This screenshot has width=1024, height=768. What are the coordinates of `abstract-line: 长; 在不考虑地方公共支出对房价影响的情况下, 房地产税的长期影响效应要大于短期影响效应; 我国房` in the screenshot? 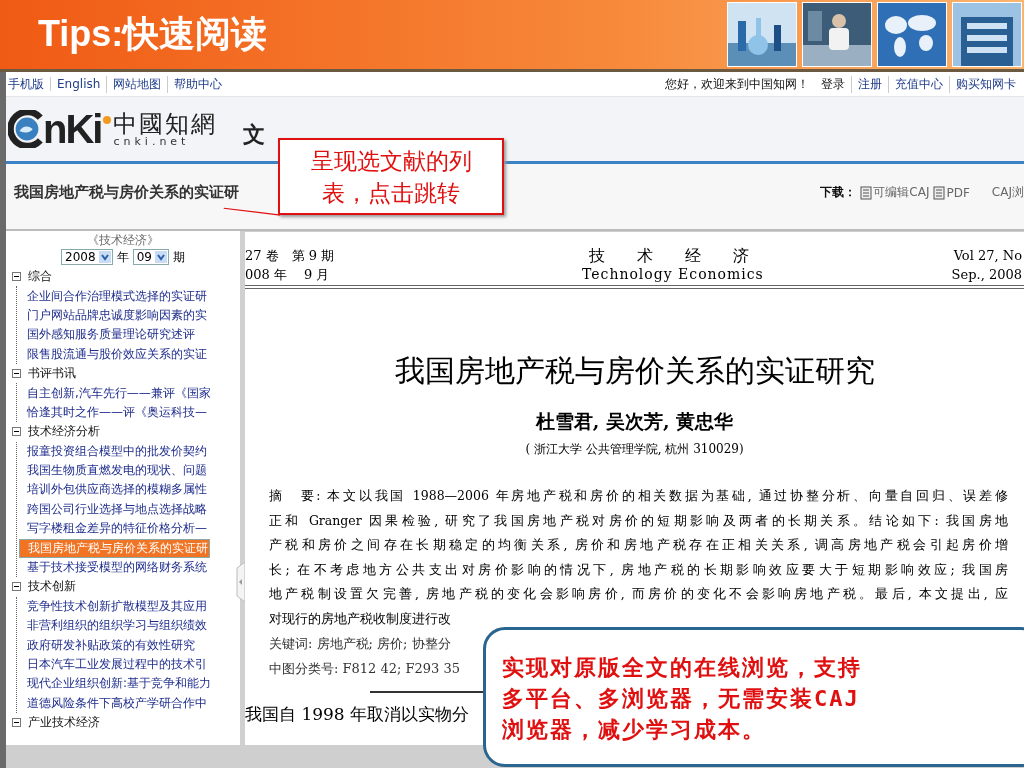 It's located at (638, 569).